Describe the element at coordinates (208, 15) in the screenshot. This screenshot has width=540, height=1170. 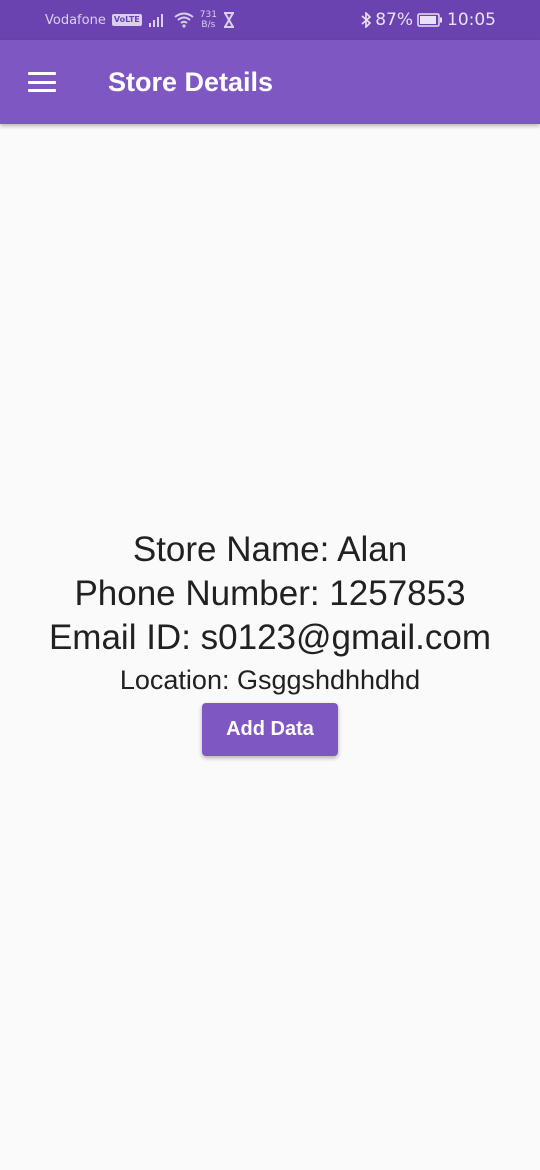
I see `speed-value: 731` at that location.